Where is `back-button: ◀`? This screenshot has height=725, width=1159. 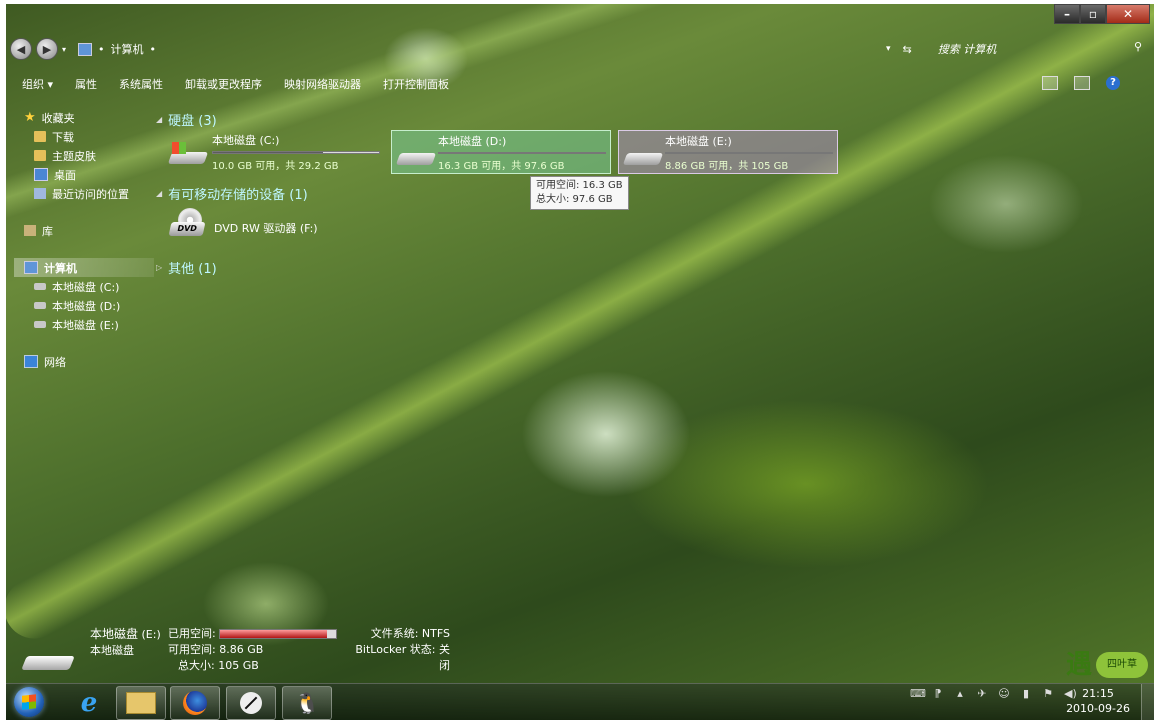
back-button: ◀ is located at coordinates (21, 49).